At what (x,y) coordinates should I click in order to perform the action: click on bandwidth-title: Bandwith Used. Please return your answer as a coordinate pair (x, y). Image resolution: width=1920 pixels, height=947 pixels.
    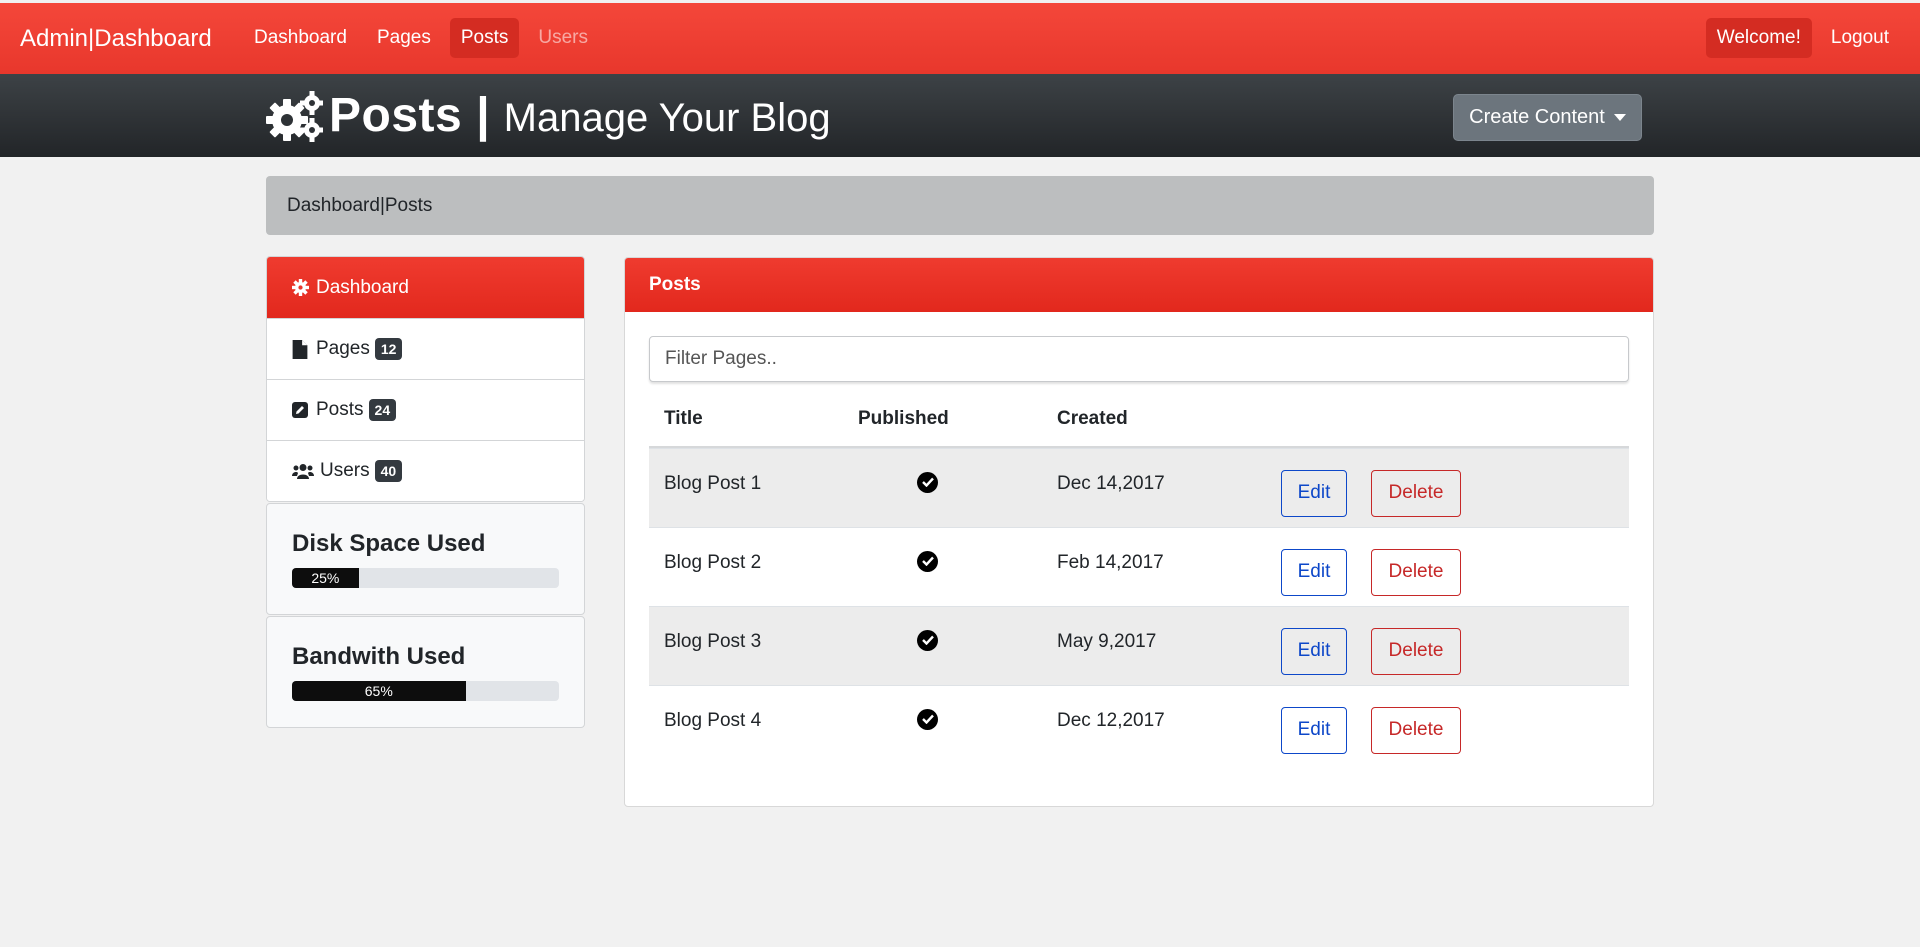
    Looking at the image, I should click on (379, 656).